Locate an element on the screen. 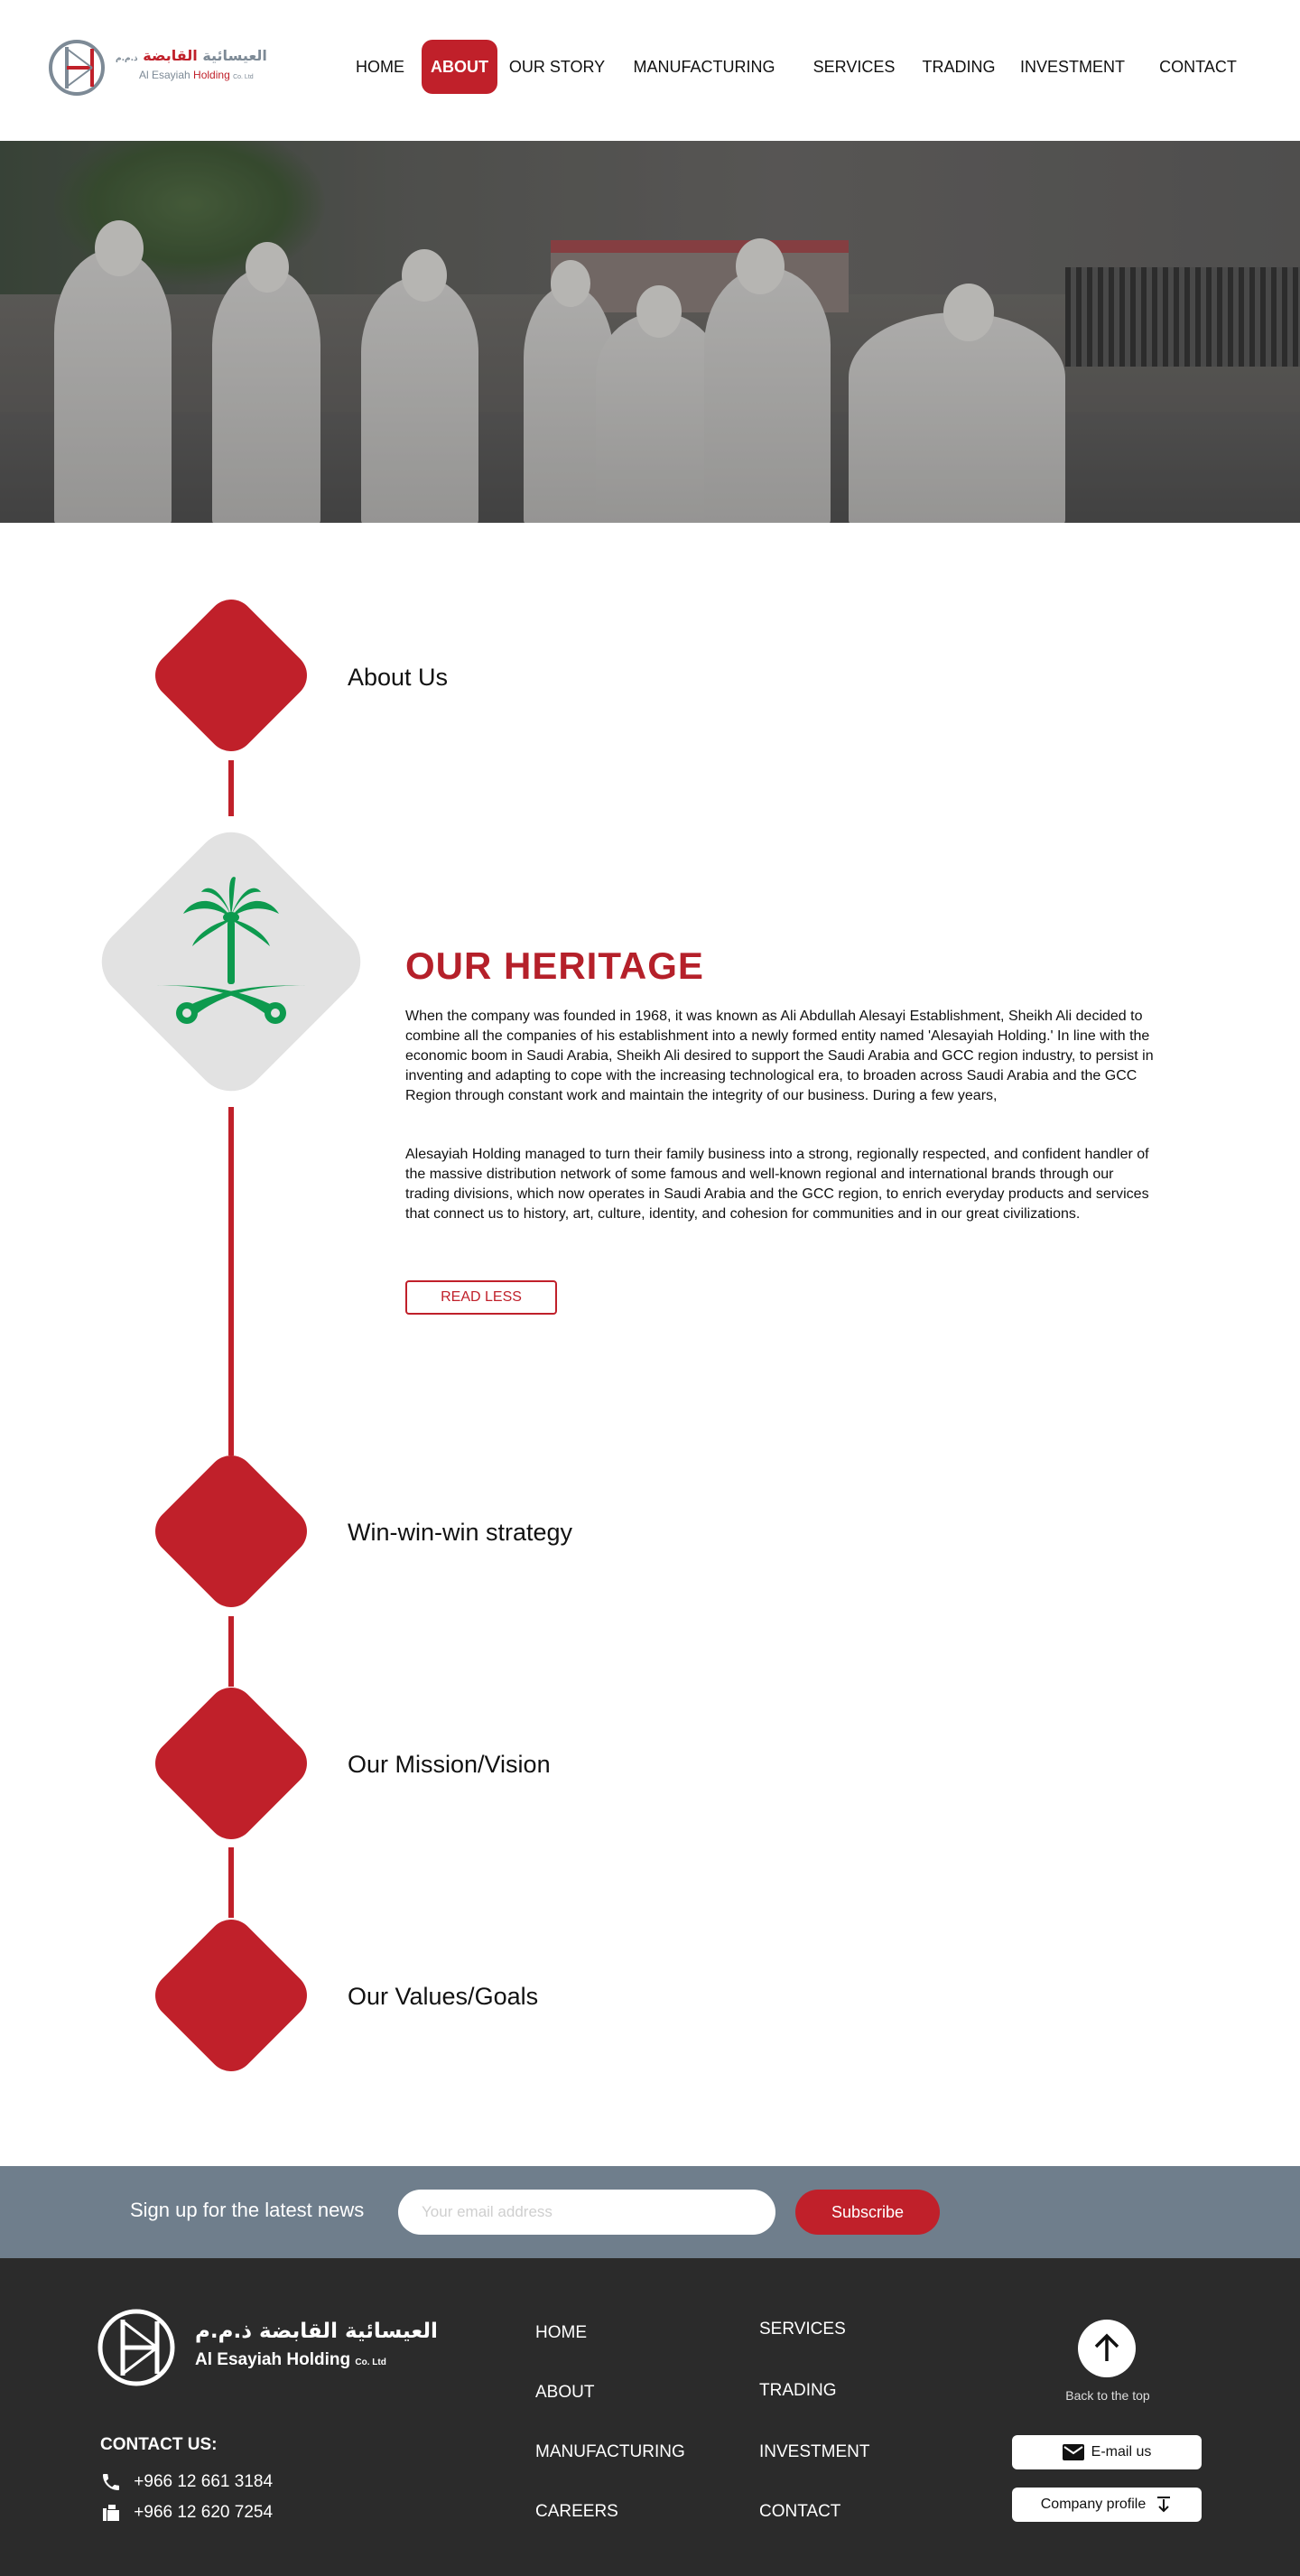  newsletter-label: Sign up for the latest news is located at coordinates (248, 2210).